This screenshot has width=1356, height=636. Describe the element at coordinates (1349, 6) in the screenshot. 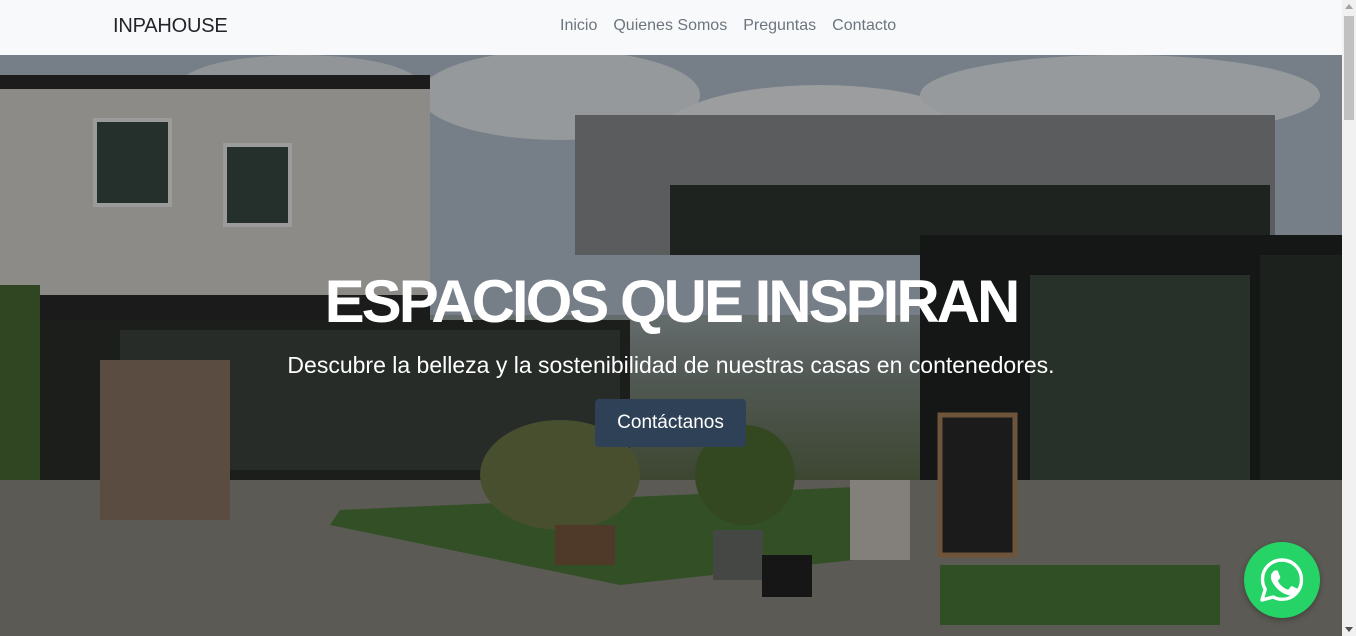

I see `scroll-up-arrow-icon` at that location.